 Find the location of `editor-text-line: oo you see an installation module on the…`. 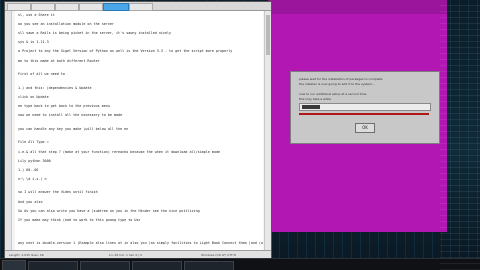

editor-text-line: oo you see an installation module on the… is located at coordinates (66, 24).